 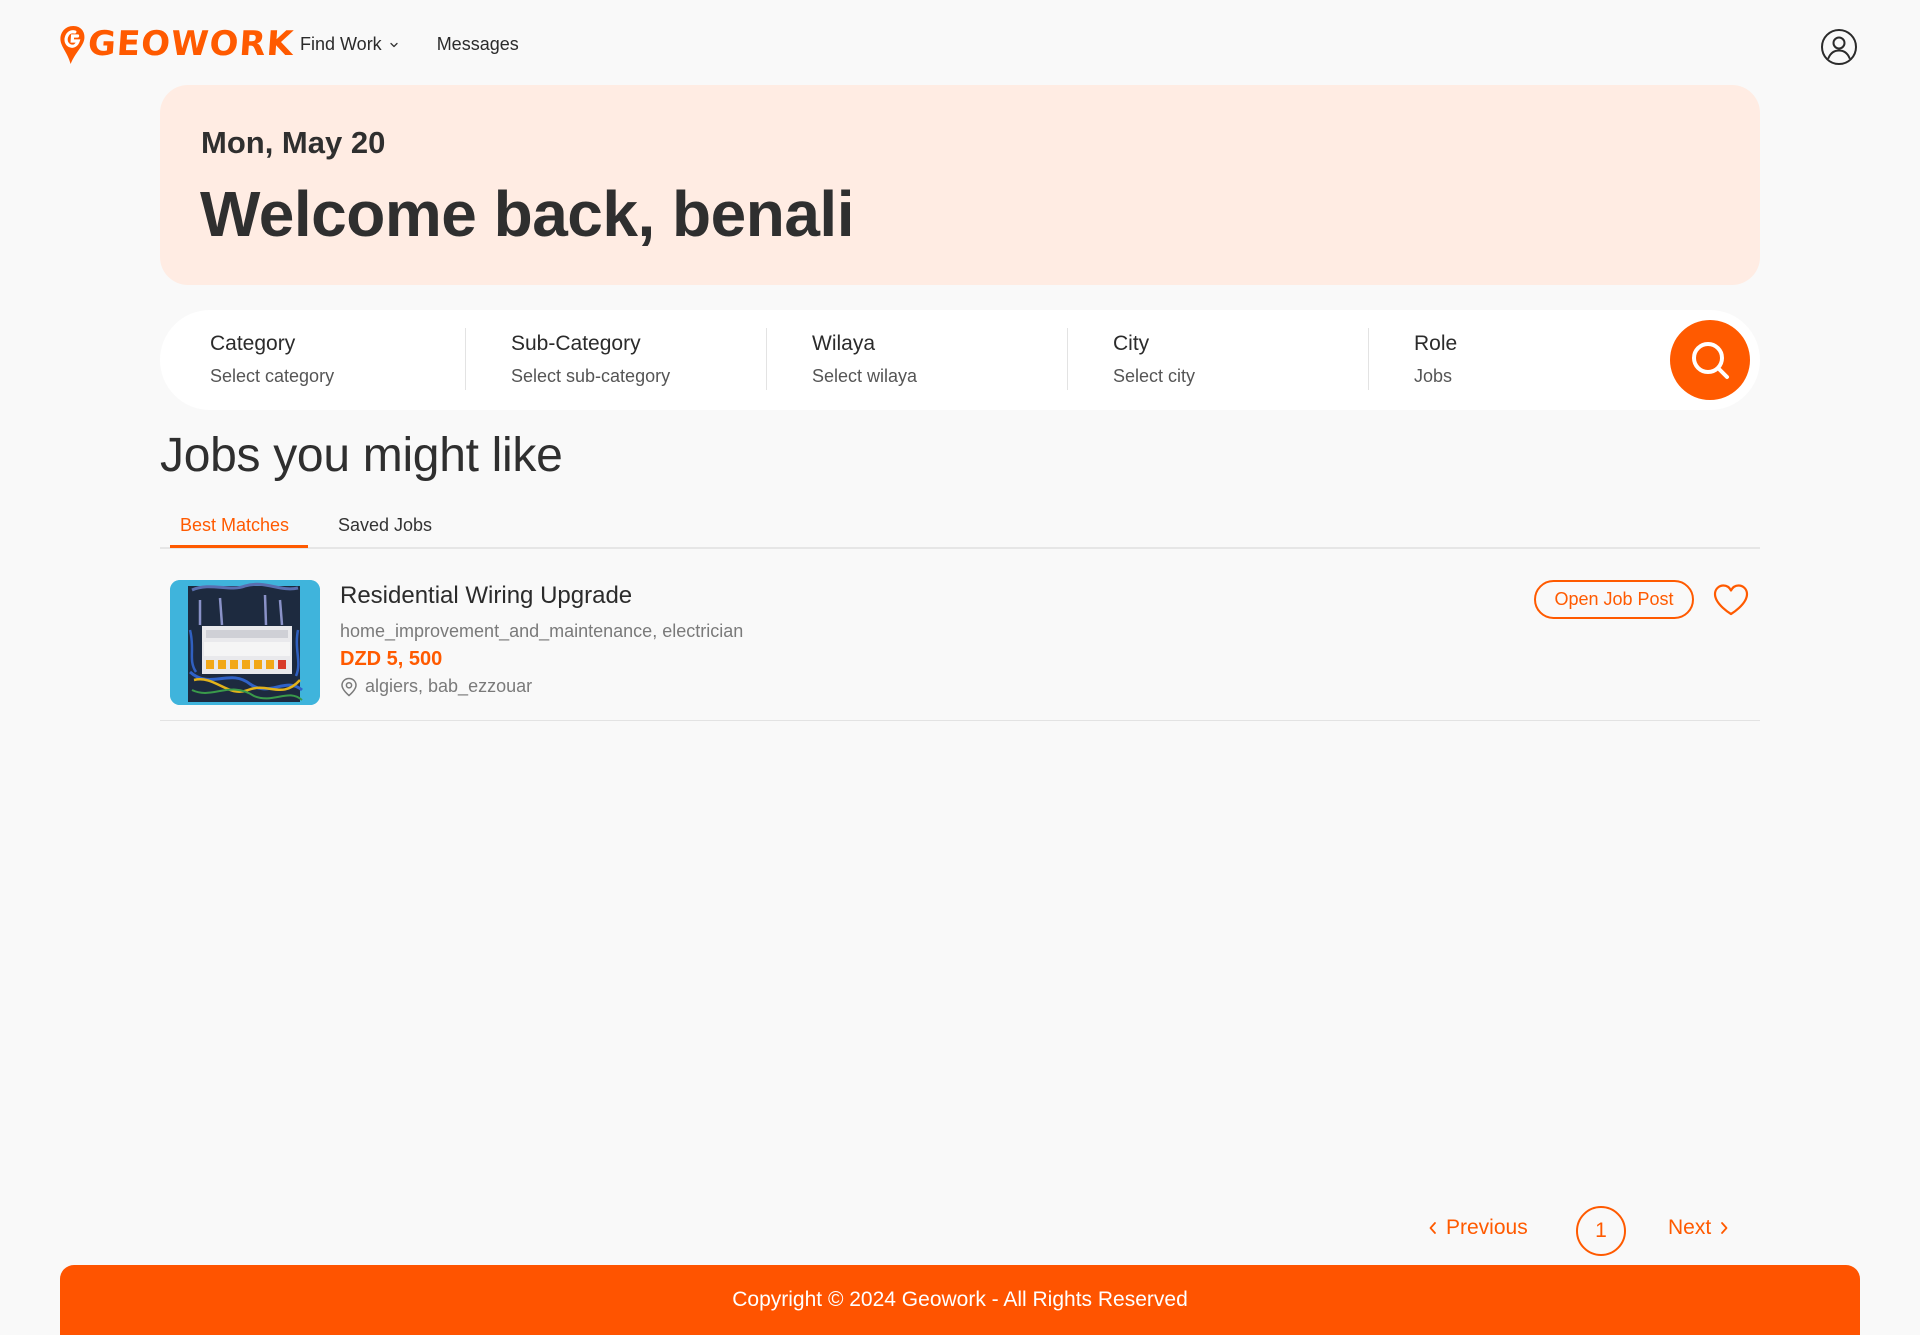 I want to click on chevron-down-icon, so click(x=394, y=44).